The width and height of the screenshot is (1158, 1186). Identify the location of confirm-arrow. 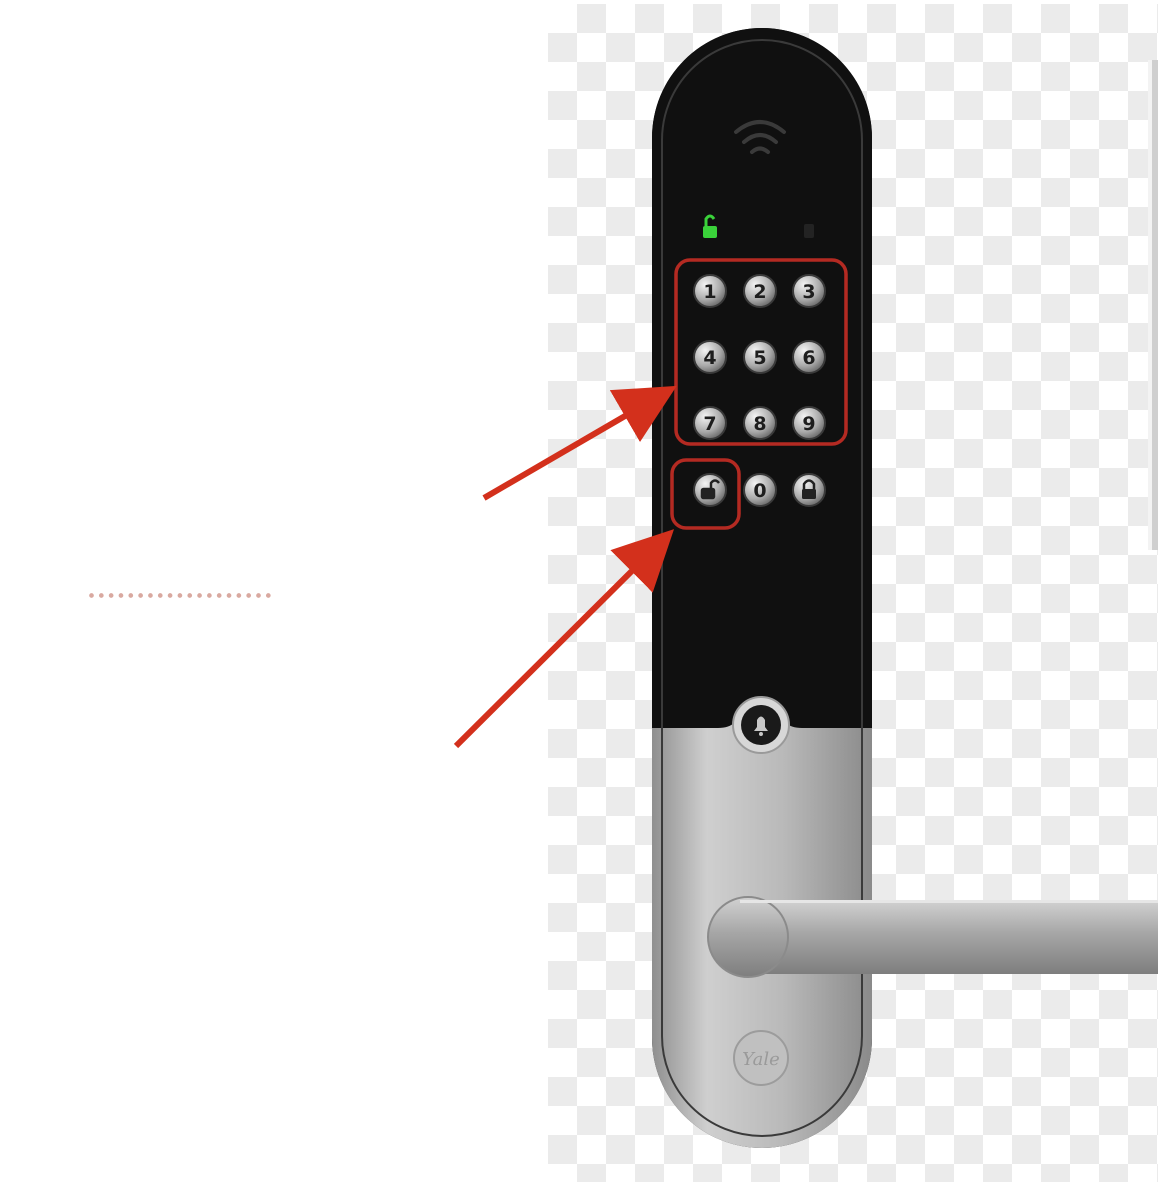
(564, 639).